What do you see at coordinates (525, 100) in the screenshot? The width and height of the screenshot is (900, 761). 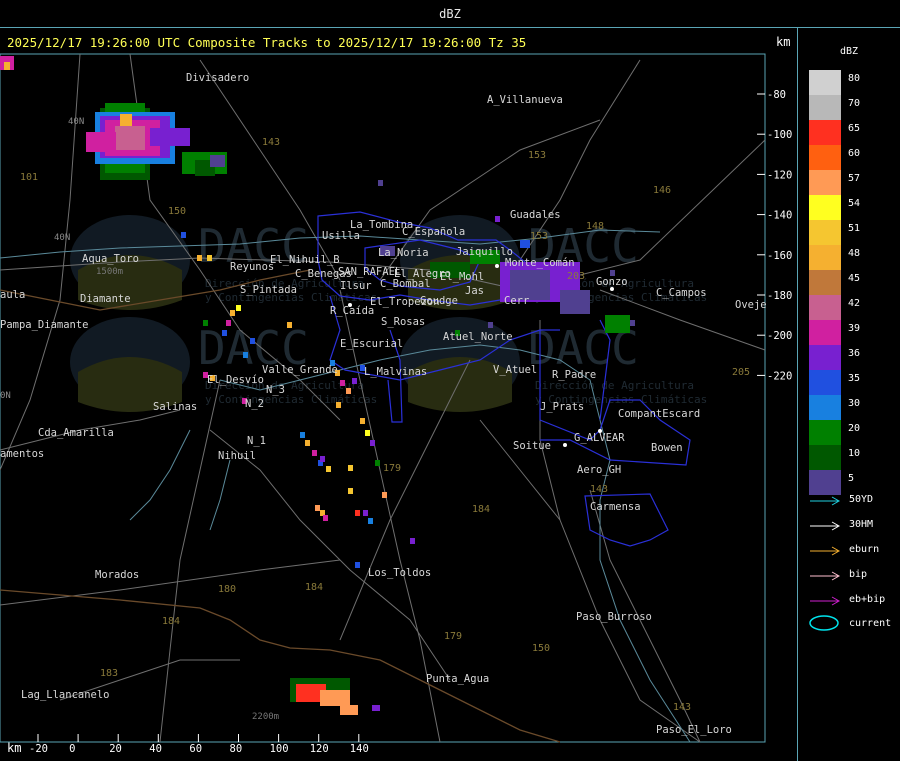 I see `place-label: A_Villanueva` at bounding box center [525, 100].